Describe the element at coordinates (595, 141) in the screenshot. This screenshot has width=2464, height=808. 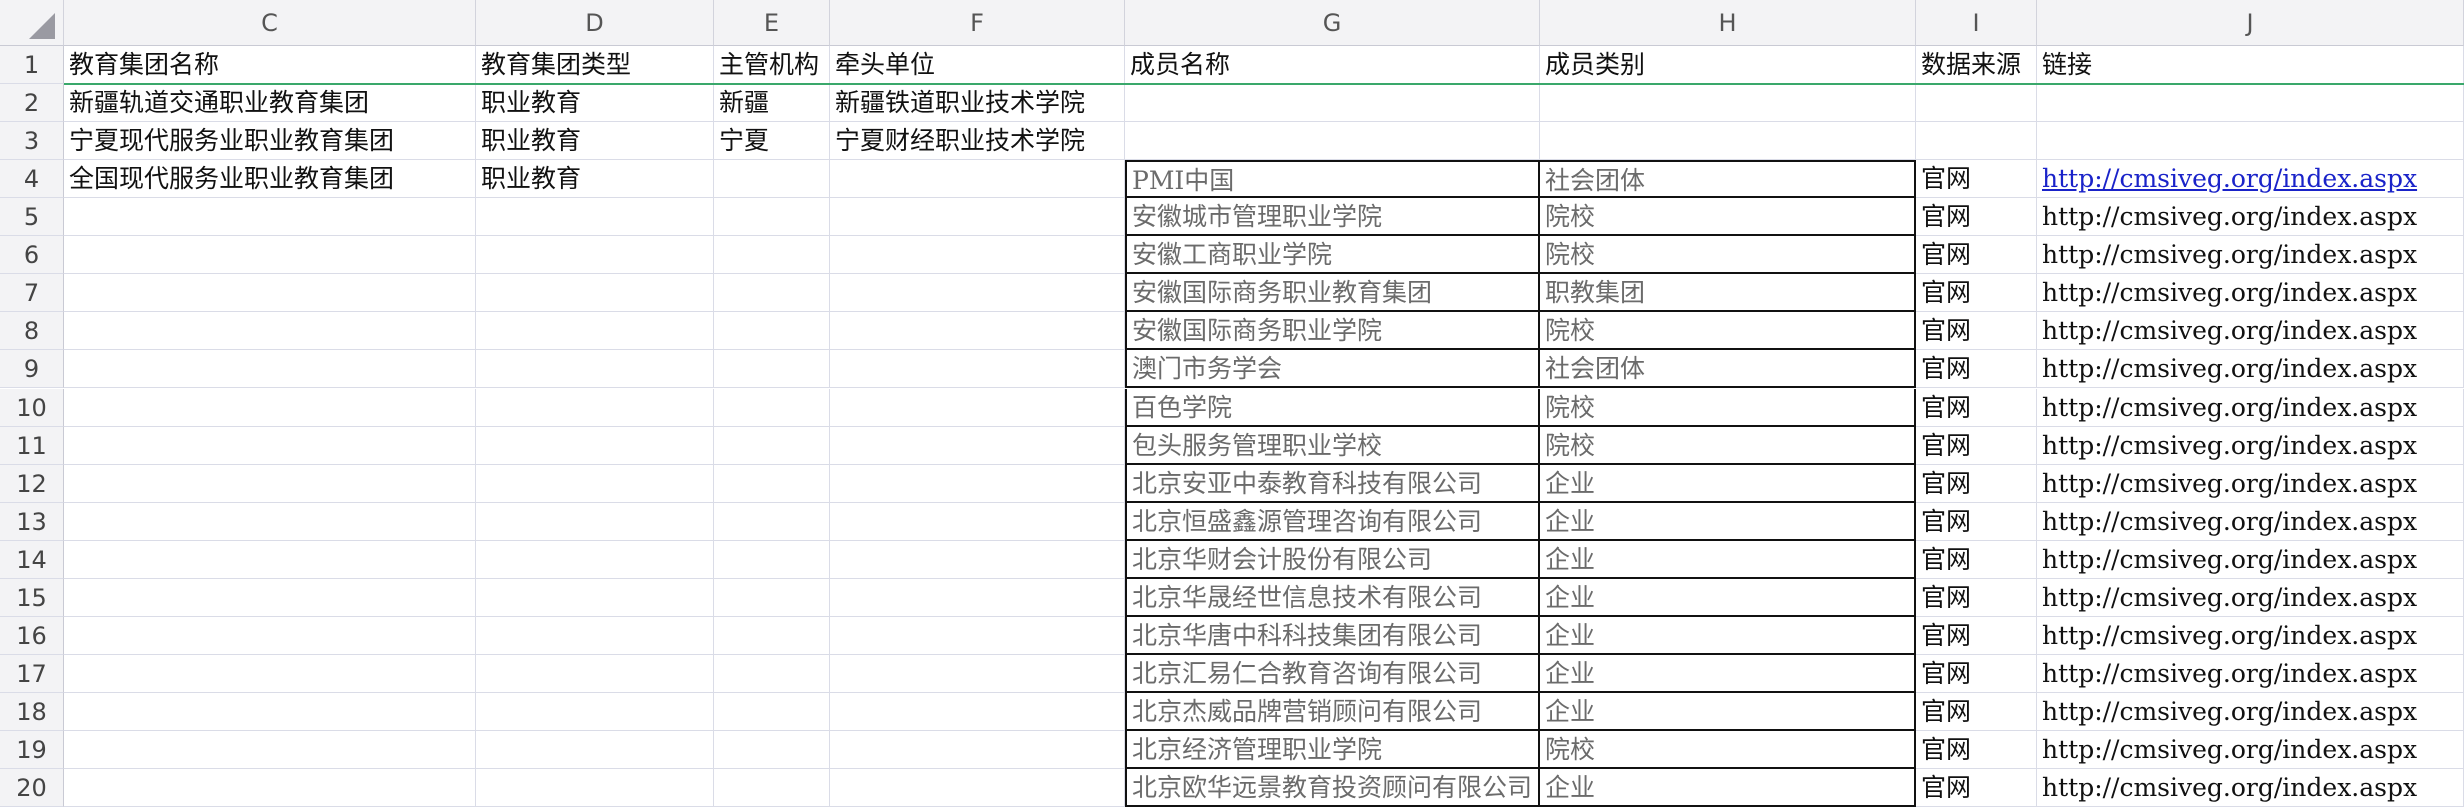
I see `cell-d3: 职业教育` at that location.